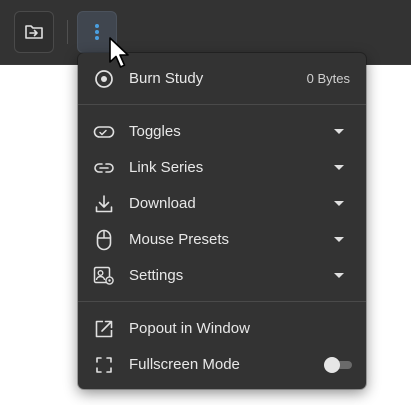 The height and width of the screenshot is (405, 411). I want to click on menu-item-popout-window: Popout in Window, so click(222, 329).